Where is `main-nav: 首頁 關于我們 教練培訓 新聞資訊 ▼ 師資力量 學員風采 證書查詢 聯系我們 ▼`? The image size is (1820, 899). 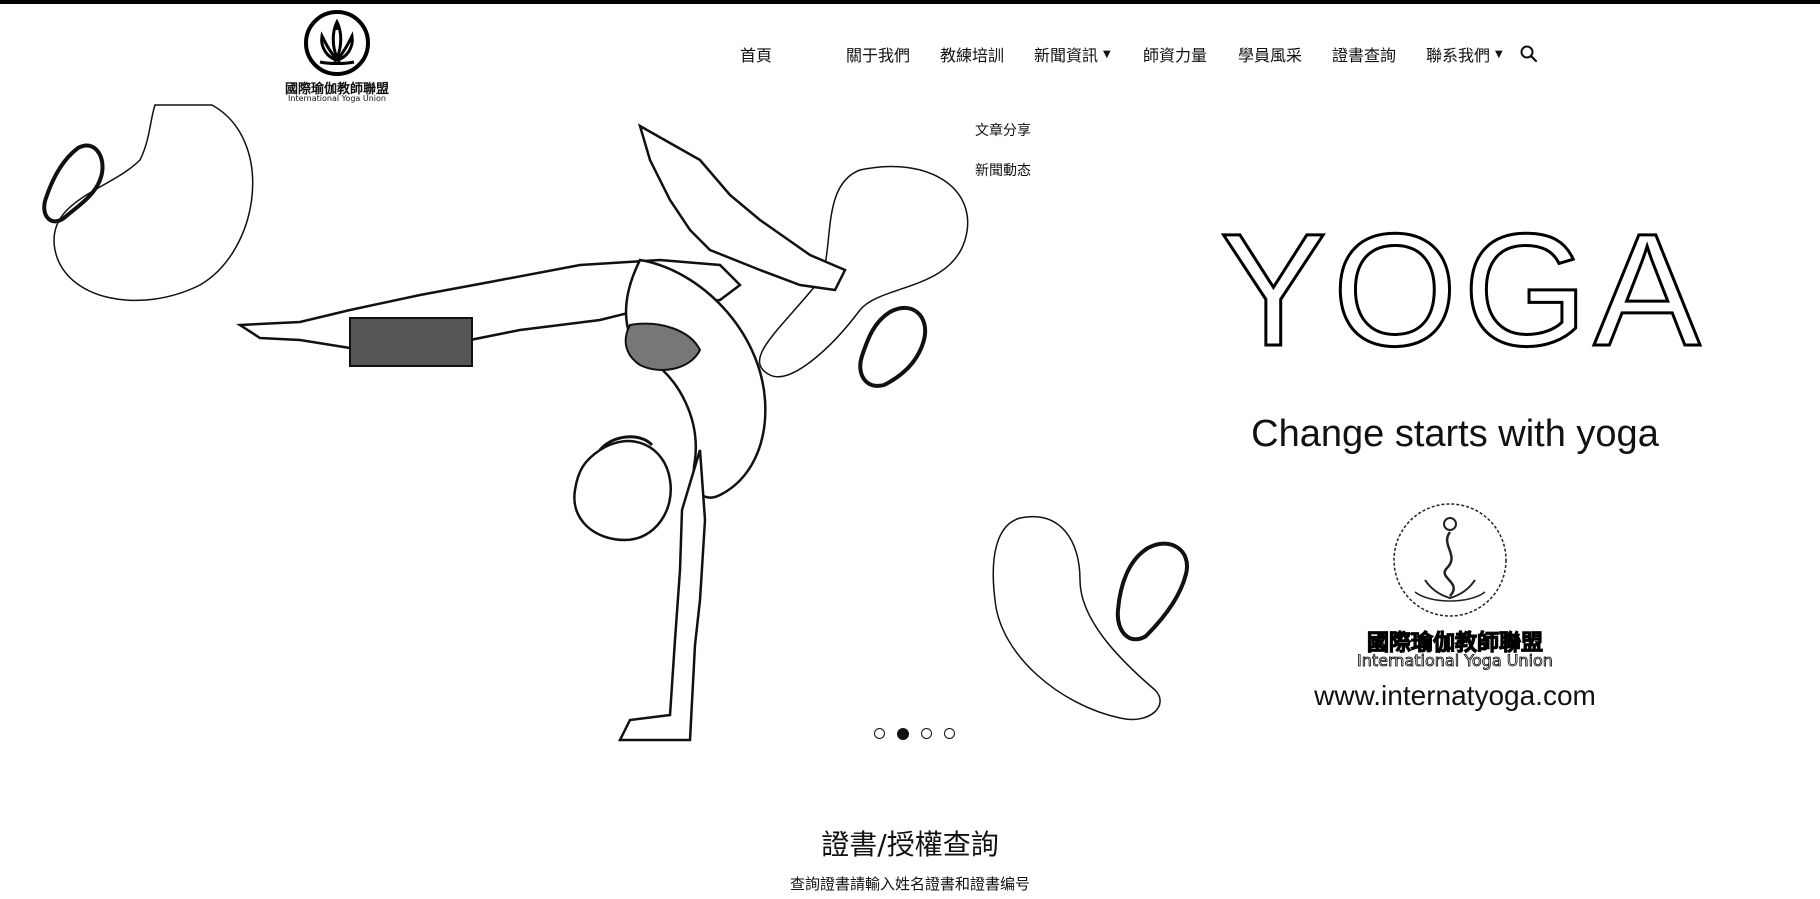 main-nav: 首頁 關于我們 教練培訓 新聞資訊 ▼ 師資力量 學員風采 證書查詢 聯系我們 ▼ is located at coordinates (1139, 54).